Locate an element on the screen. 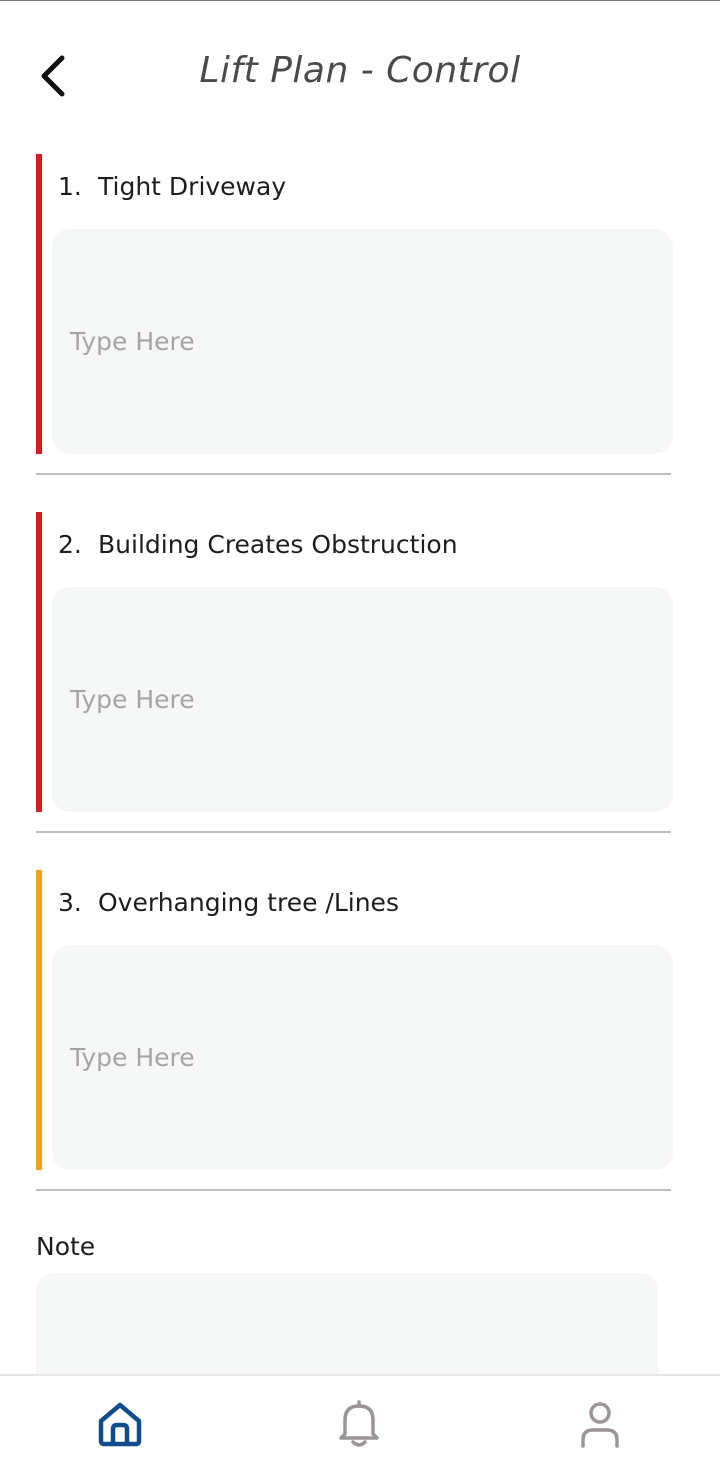 Image resolution: width=720 pixels, height=1468 pixels. question-text: Building Creates Obstruction is located at coordinates (278, 544).